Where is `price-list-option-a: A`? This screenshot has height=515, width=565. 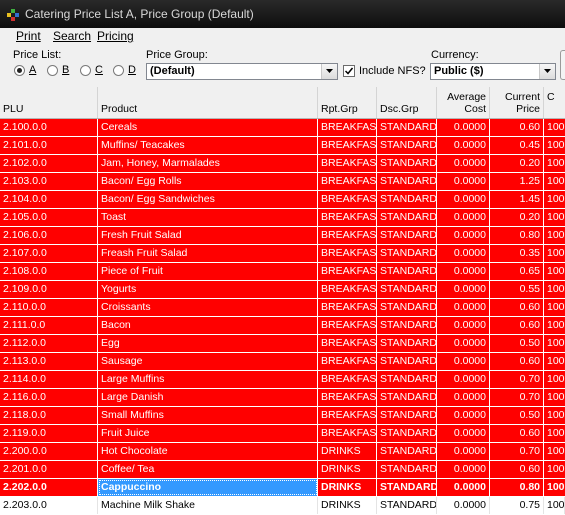 price-list-option-a: A is located at coordinates (32, 70).